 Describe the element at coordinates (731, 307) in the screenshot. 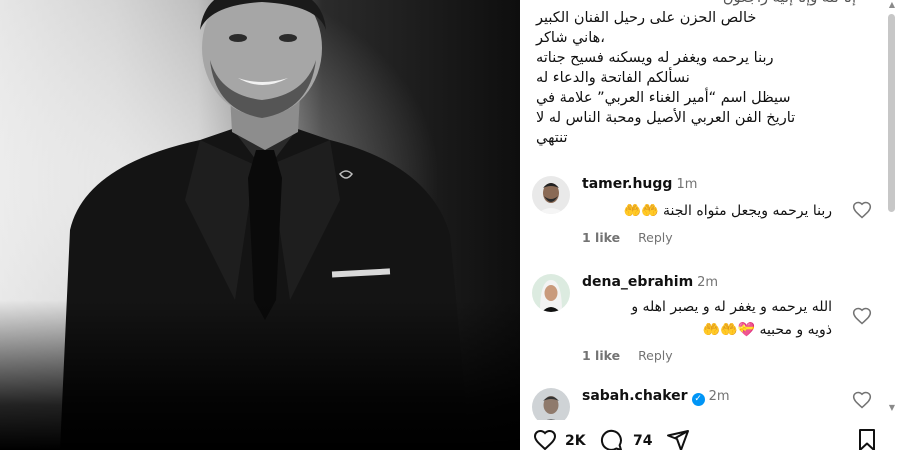

I see `comment-text-line: الله يرحمه و يغفر له و يصبر اهله و` at that location.